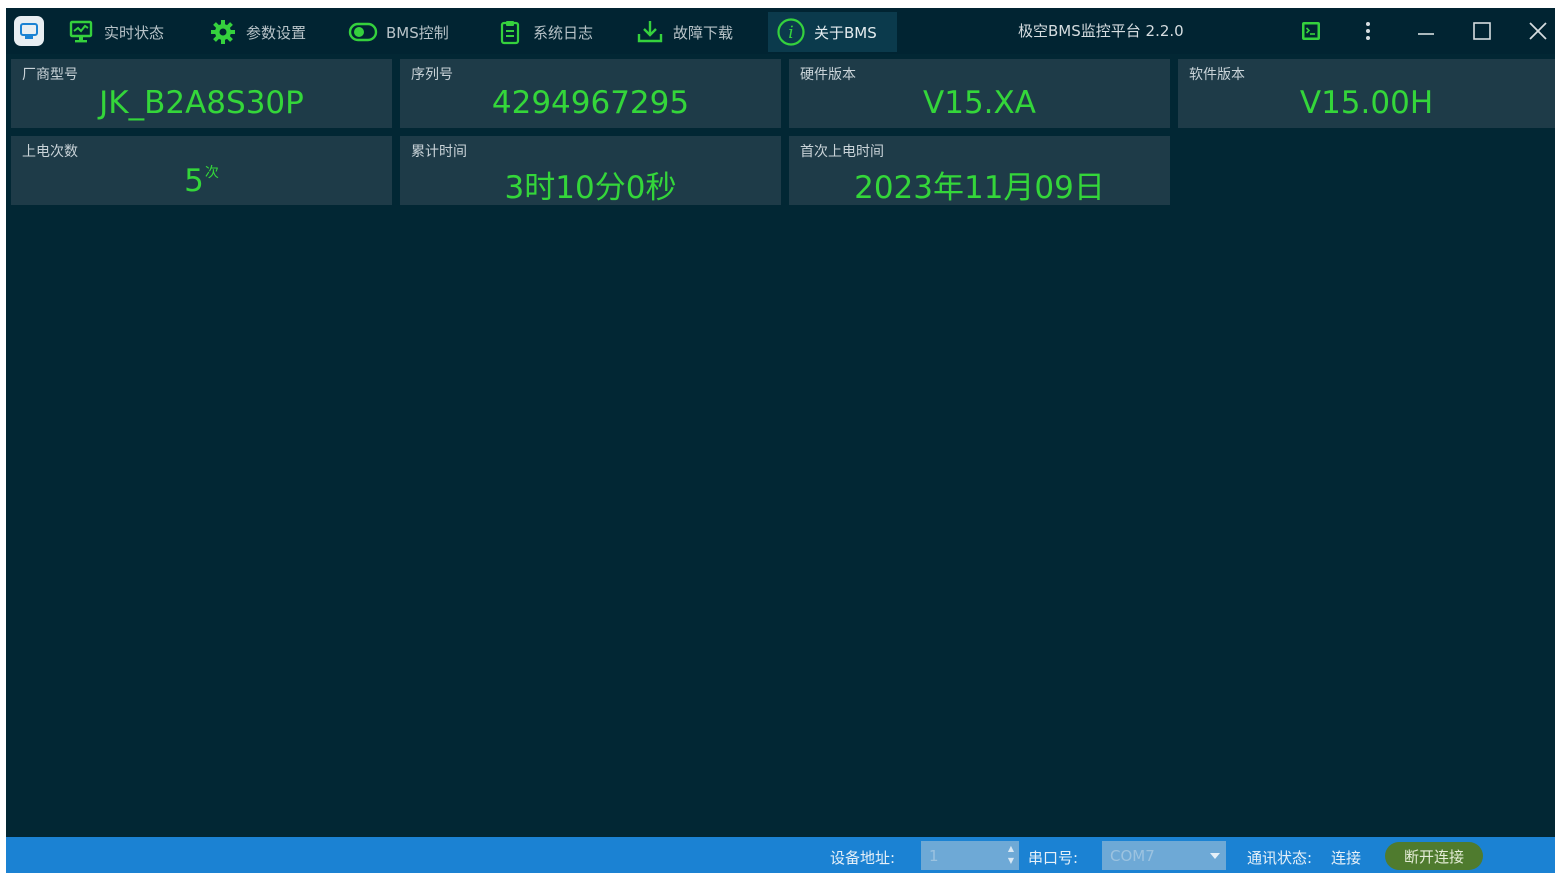 The width and height of the screenshot is (1555, 873). I want to click on card-hardware-version: 硬件版本 V15.XA, so click(979, 93).